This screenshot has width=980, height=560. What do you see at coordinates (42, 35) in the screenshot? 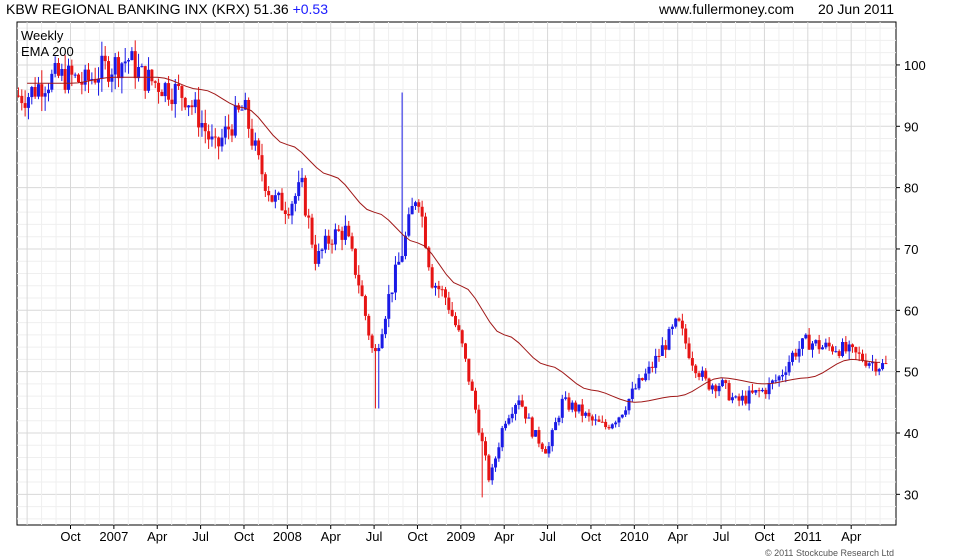
I see `legend-weekly: Weekly` at bounding box center [42, 35].